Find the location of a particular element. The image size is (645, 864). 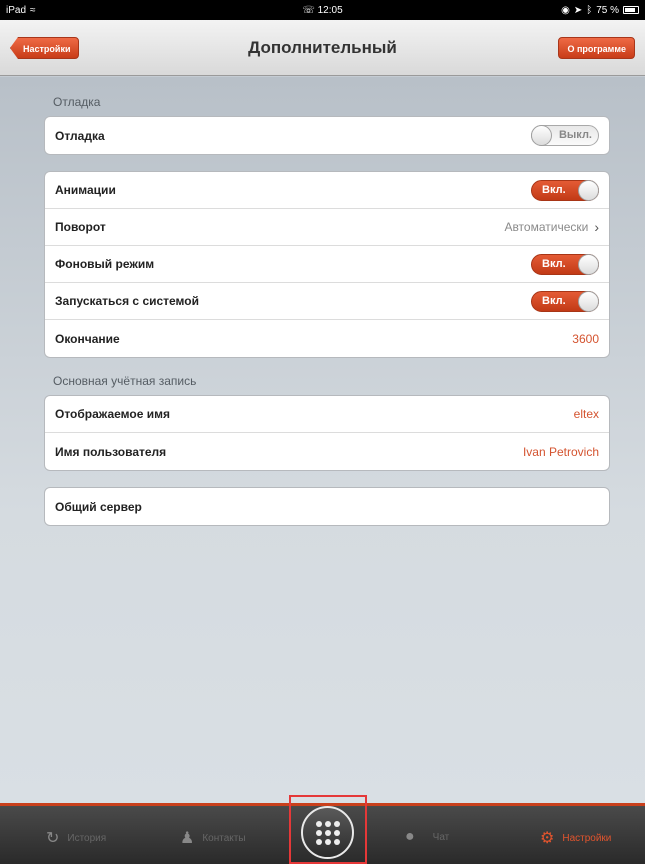

person-icon: ♟ is located at coordinates (187, 838).